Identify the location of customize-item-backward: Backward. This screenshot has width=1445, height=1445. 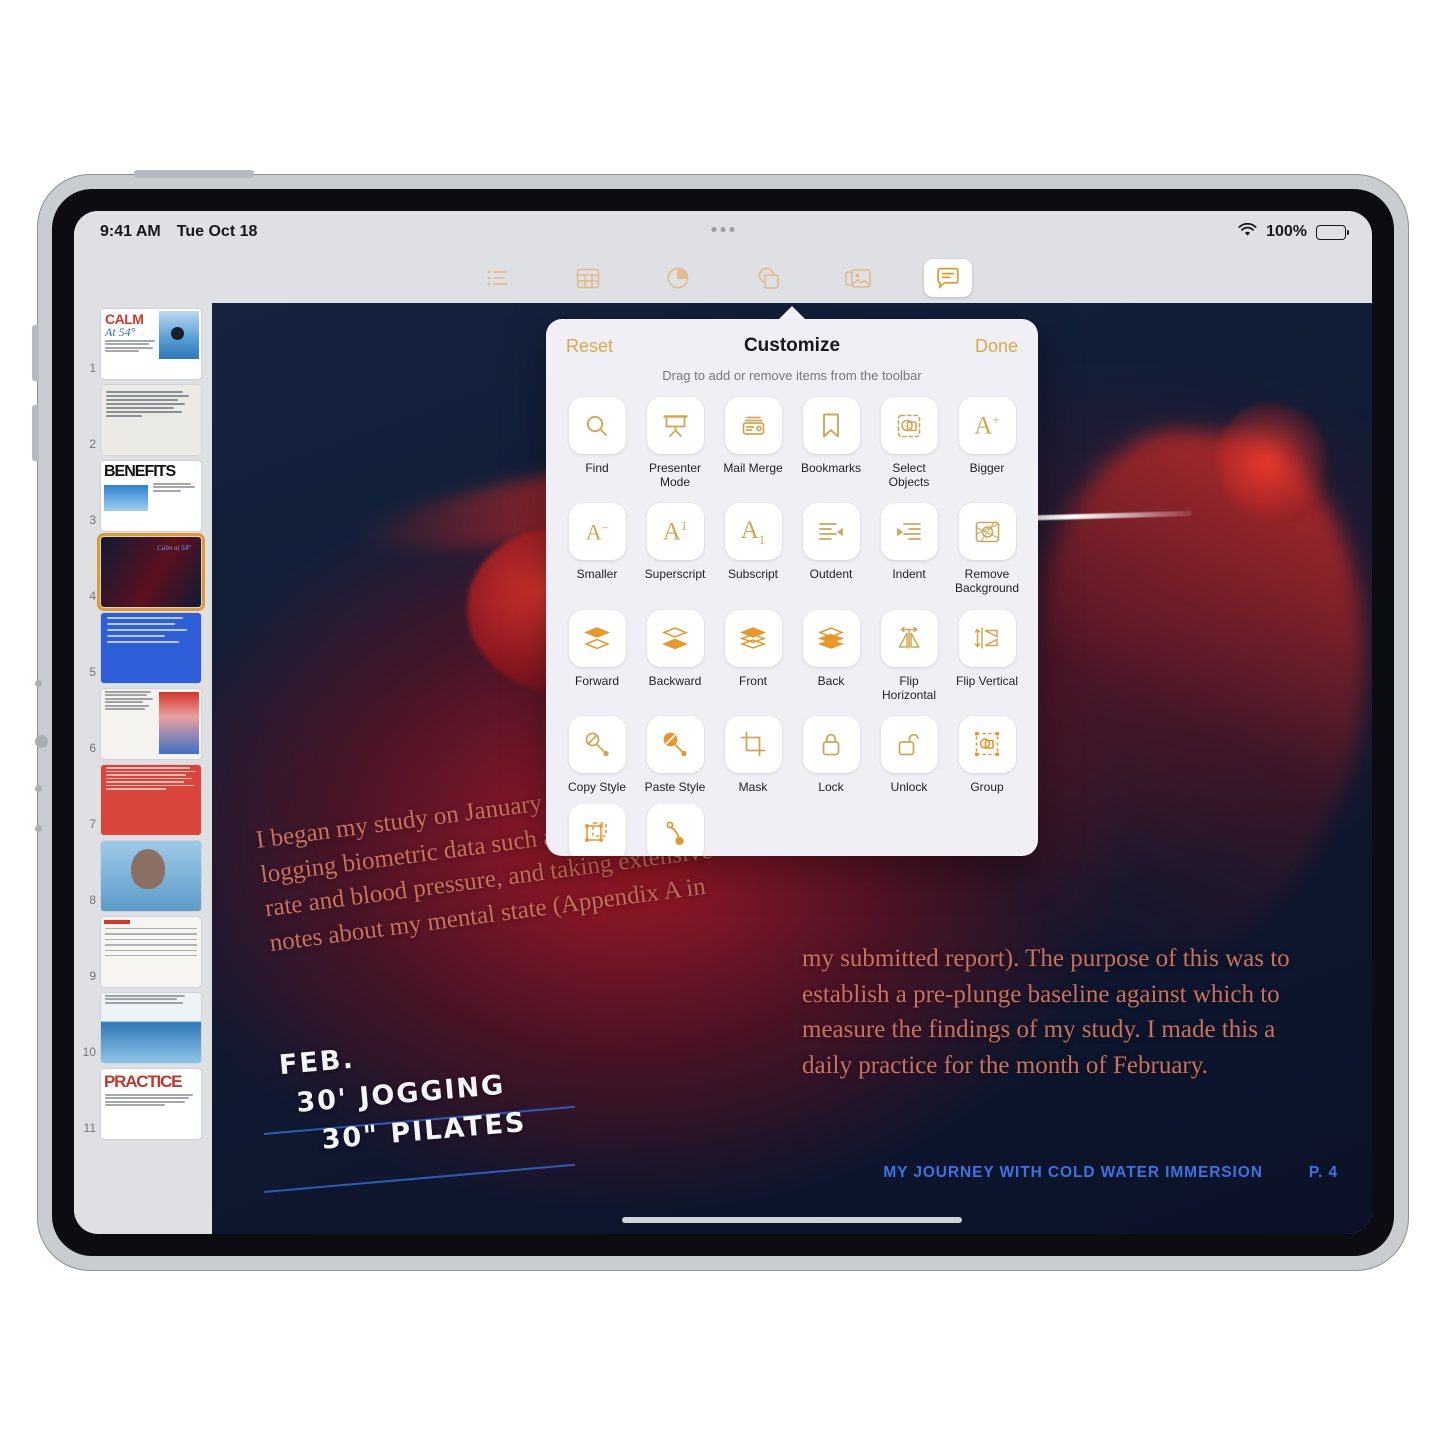
(675, 660).